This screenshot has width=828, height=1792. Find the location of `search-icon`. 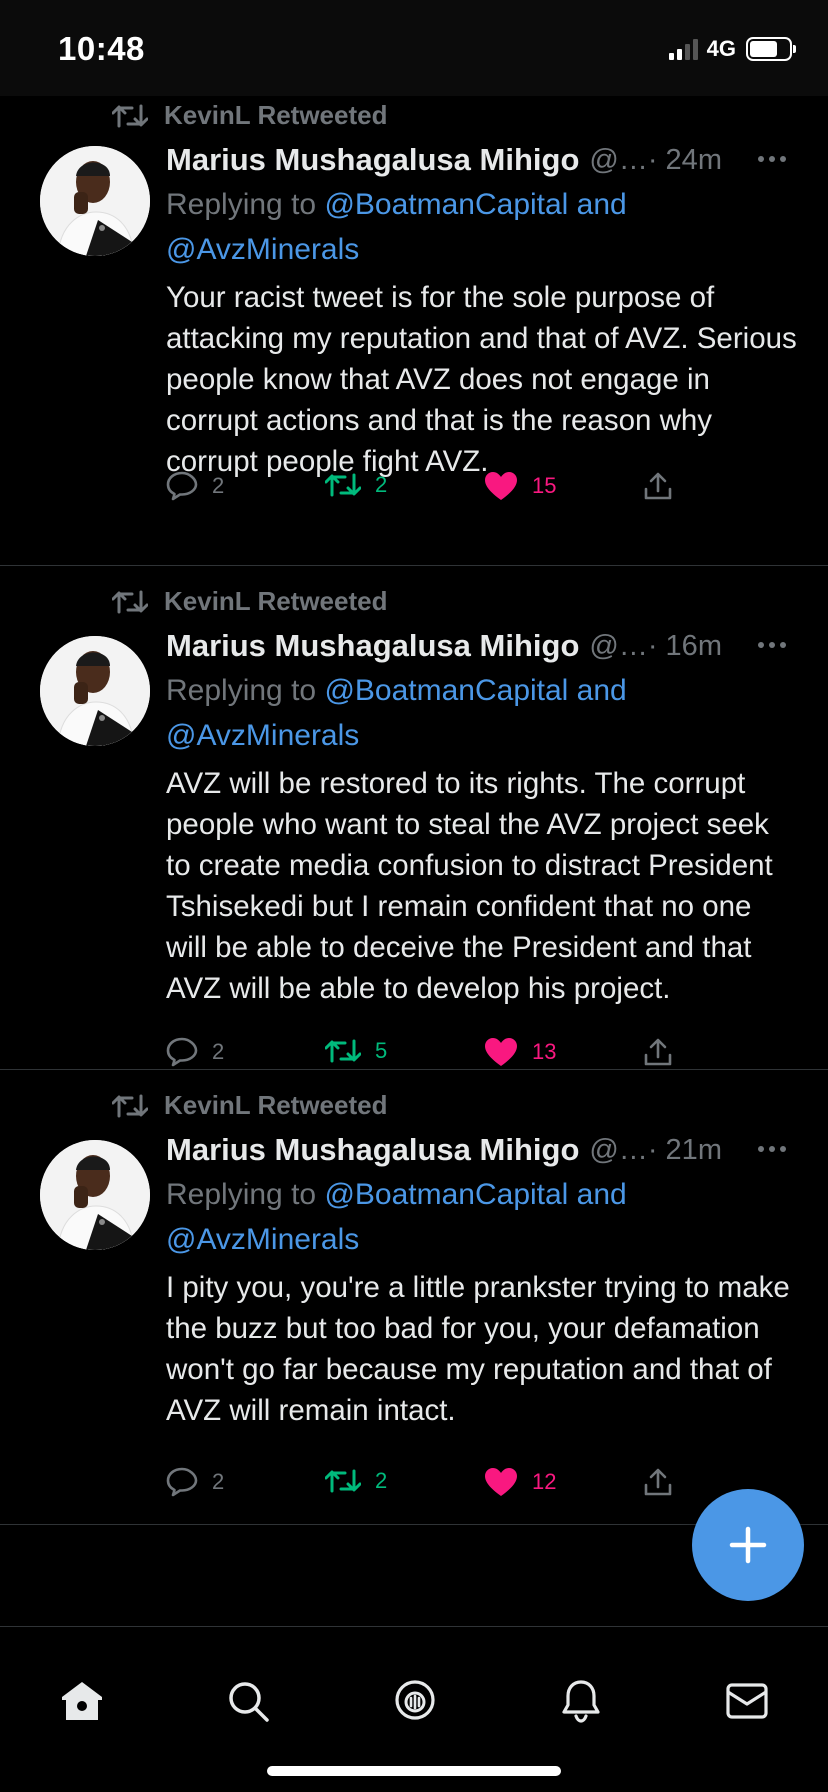

search-icon is located at coordinates (249, 1702).